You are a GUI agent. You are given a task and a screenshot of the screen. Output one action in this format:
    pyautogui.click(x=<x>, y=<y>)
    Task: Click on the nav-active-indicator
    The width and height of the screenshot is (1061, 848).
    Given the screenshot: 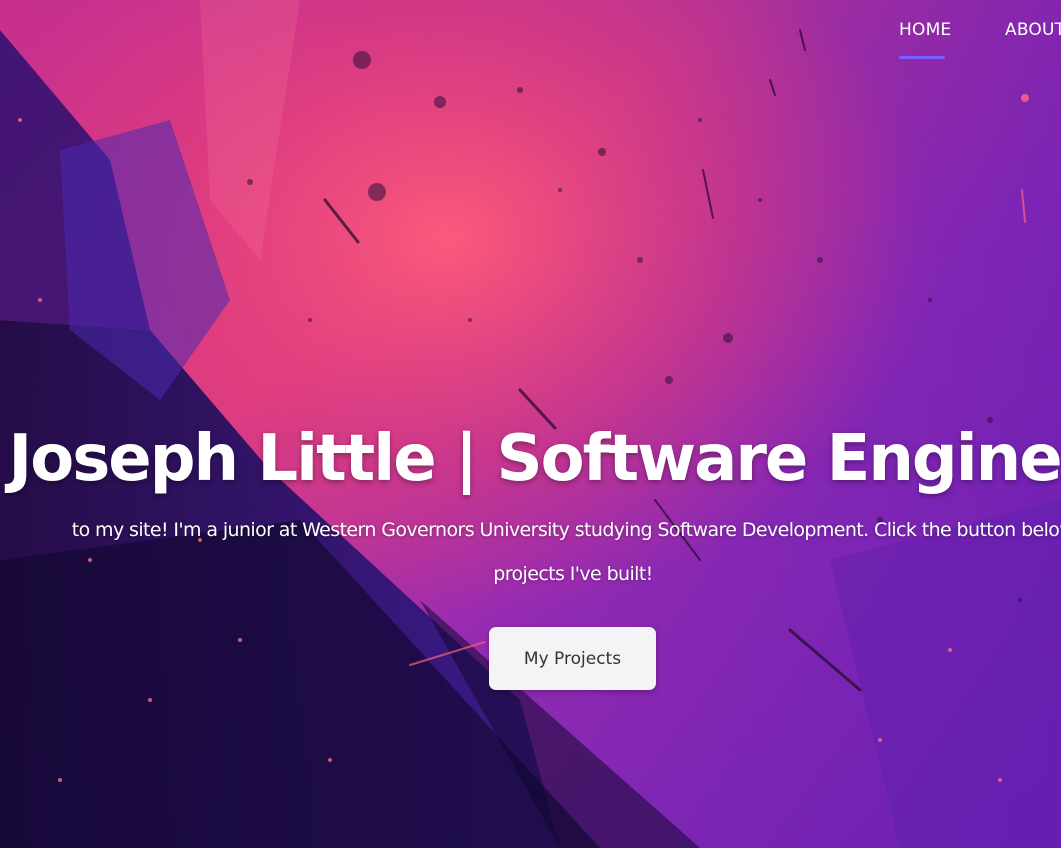 What is the action you would take?
    pyautogui.click(x=922, y=57)
    